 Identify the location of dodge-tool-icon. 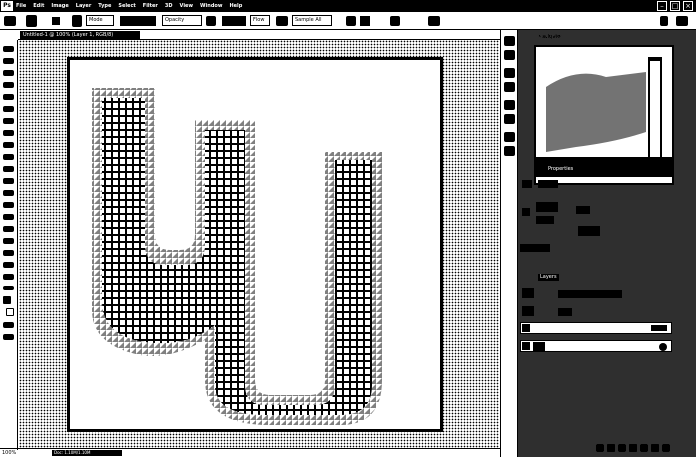
(8, 205).